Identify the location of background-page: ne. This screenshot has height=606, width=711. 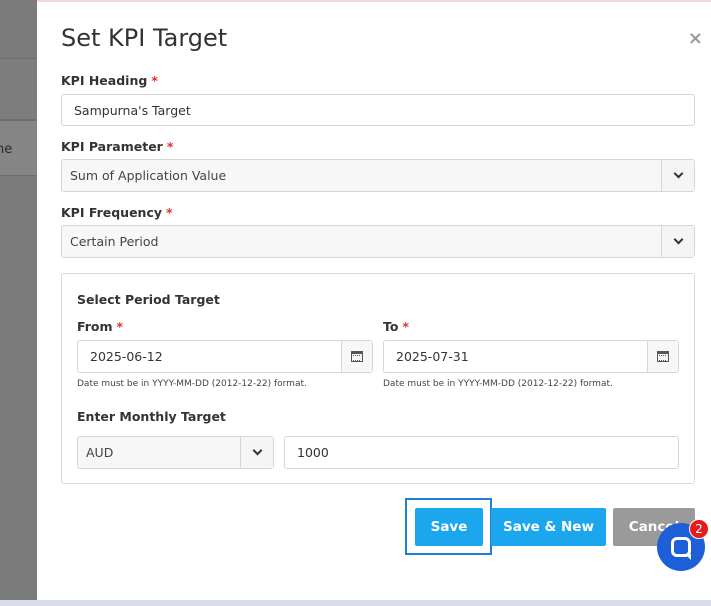
(20, 303).